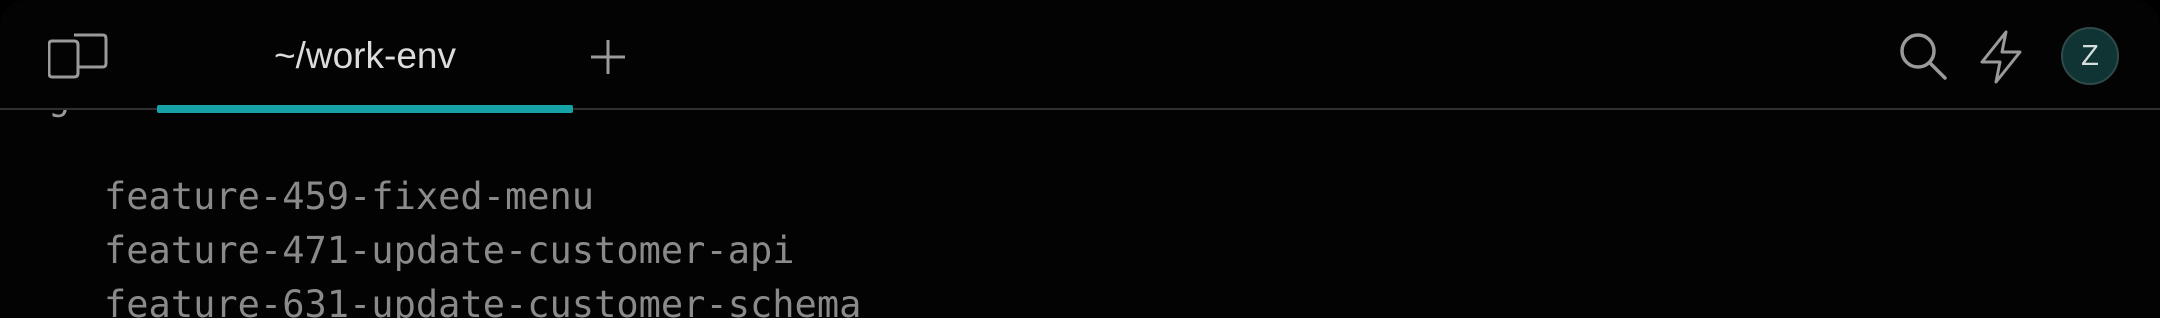 The height and width of the screenshot is (318, 2160). Describe the element at coordinates (365, 109) in the screenshot. I see `active-tab-indicator` at that location.